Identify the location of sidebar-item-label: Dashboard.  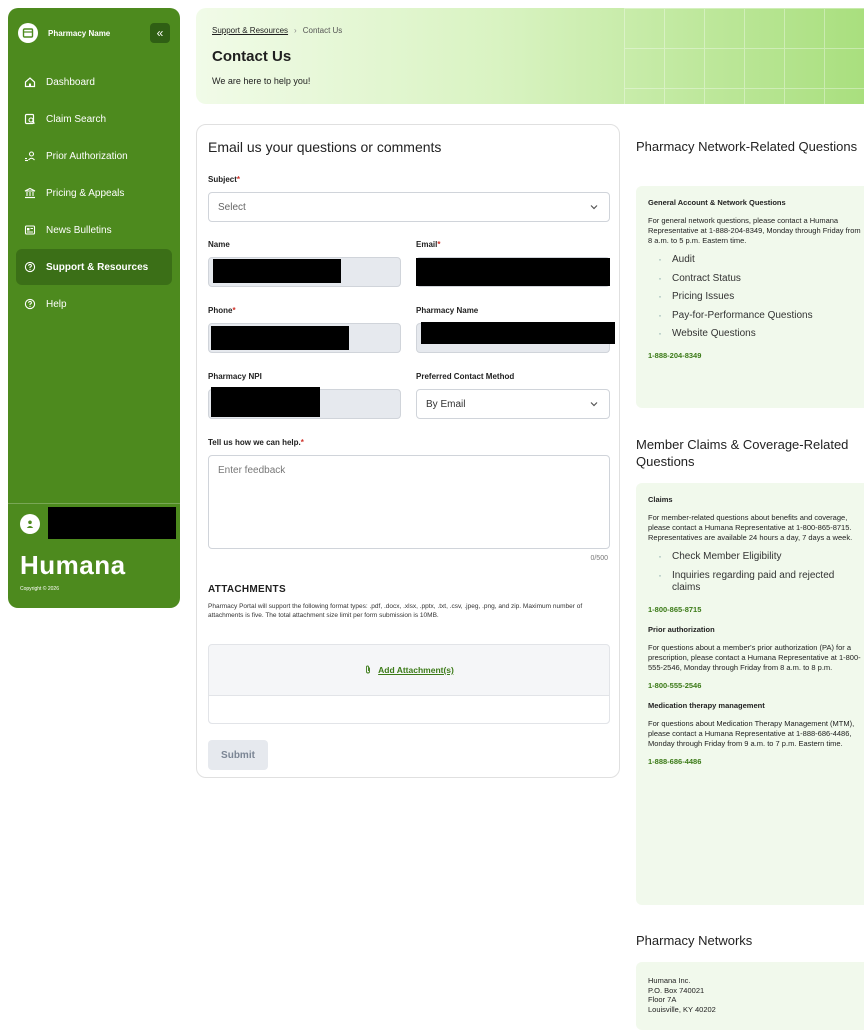
(70, 82).